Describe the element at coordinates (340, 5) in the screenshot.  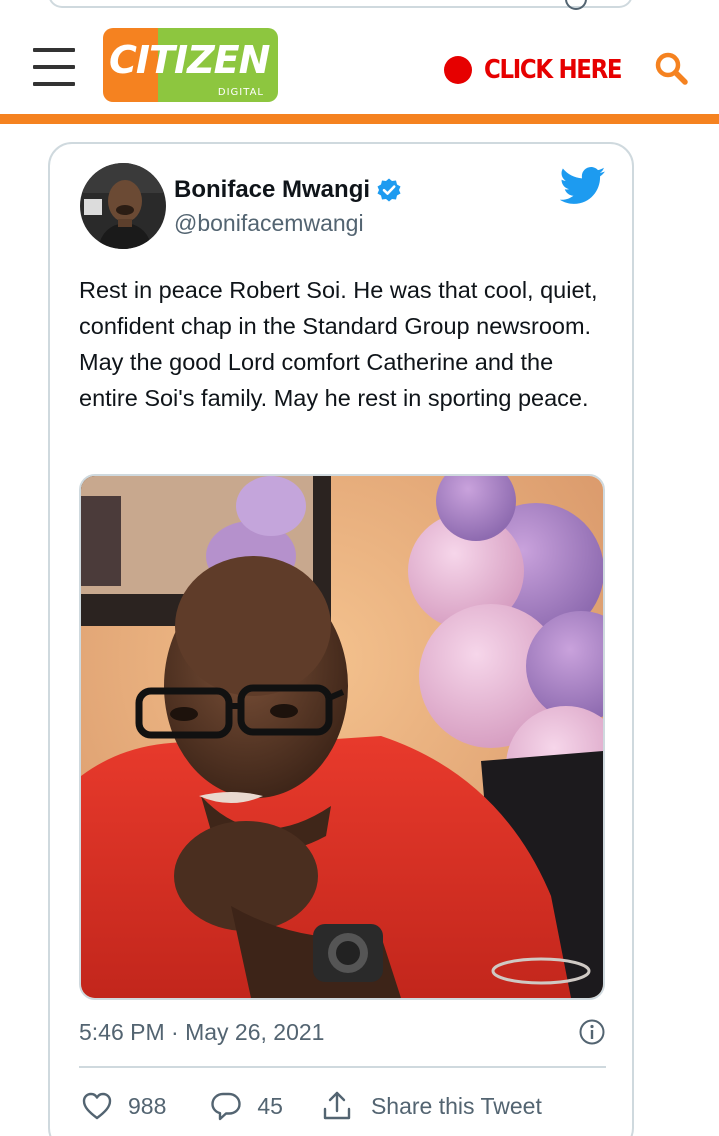
I see `previous-embed-remnant` at that location.